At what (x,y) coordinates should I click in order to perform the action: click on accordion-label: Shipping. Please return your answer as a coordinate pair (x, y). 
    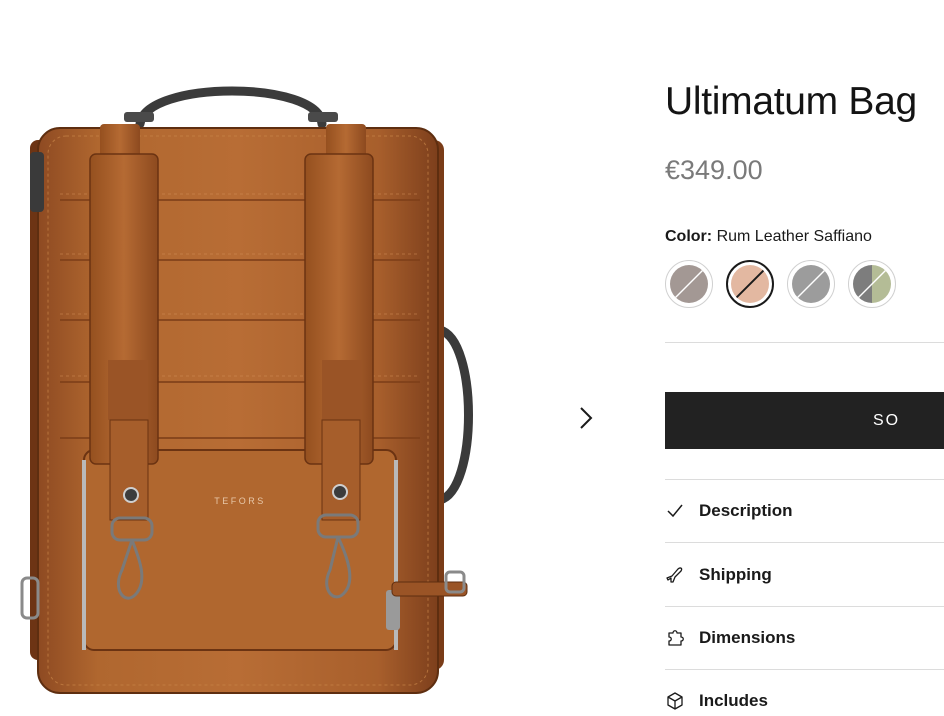
    Looking at the image, I should click on (735, 574).